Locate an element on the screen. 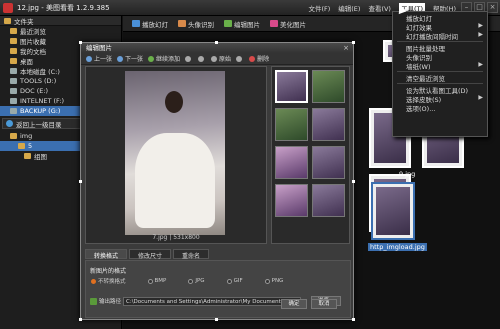  preview-caption: 7.jpg | 531x800 is located at coordinates (176, 237).